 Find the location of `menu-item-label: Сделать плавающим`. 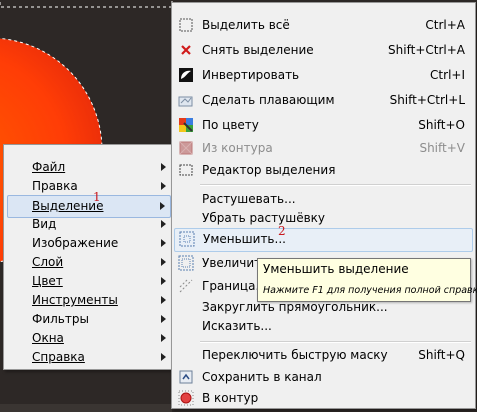

menu-item-label: Сделать плавающим is located at coordinates (268, 100).